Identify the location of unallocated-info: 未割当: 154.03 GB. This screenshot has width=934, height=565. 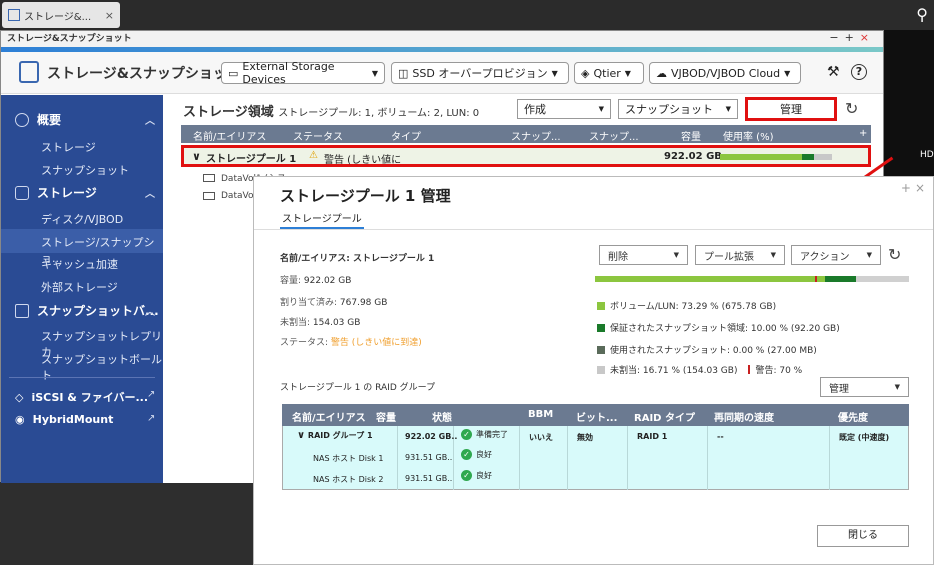
(320, 323).